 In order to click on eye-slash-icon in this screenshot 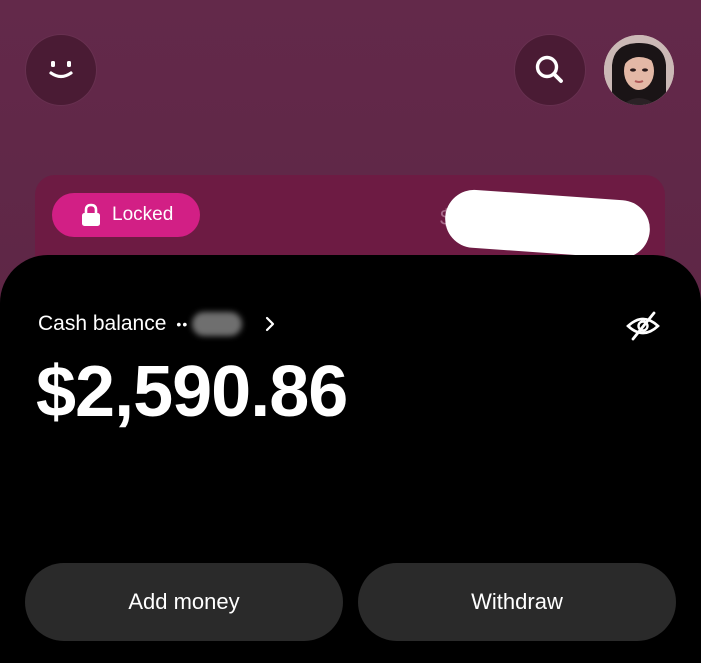, I will do `click(643, 326)`.